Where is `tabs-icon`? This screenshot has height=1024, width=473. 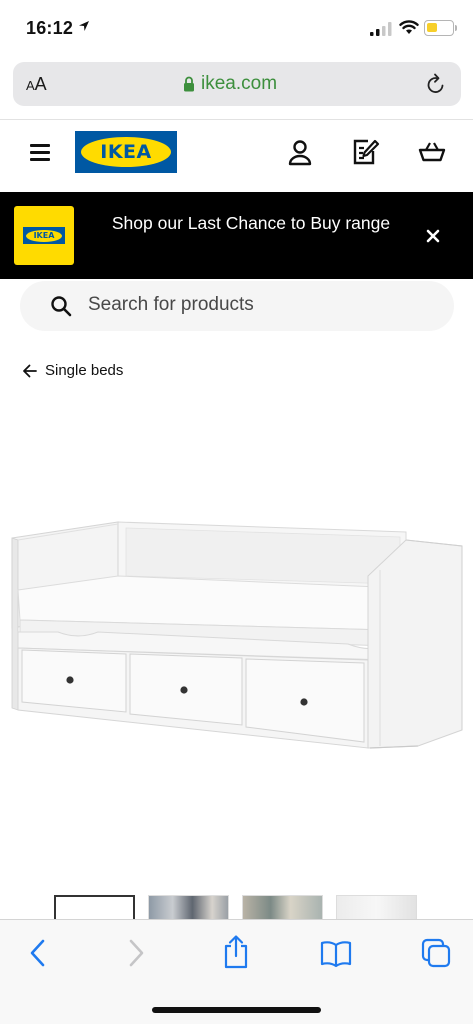 tabs-icon is located at coordinates (436, 953).